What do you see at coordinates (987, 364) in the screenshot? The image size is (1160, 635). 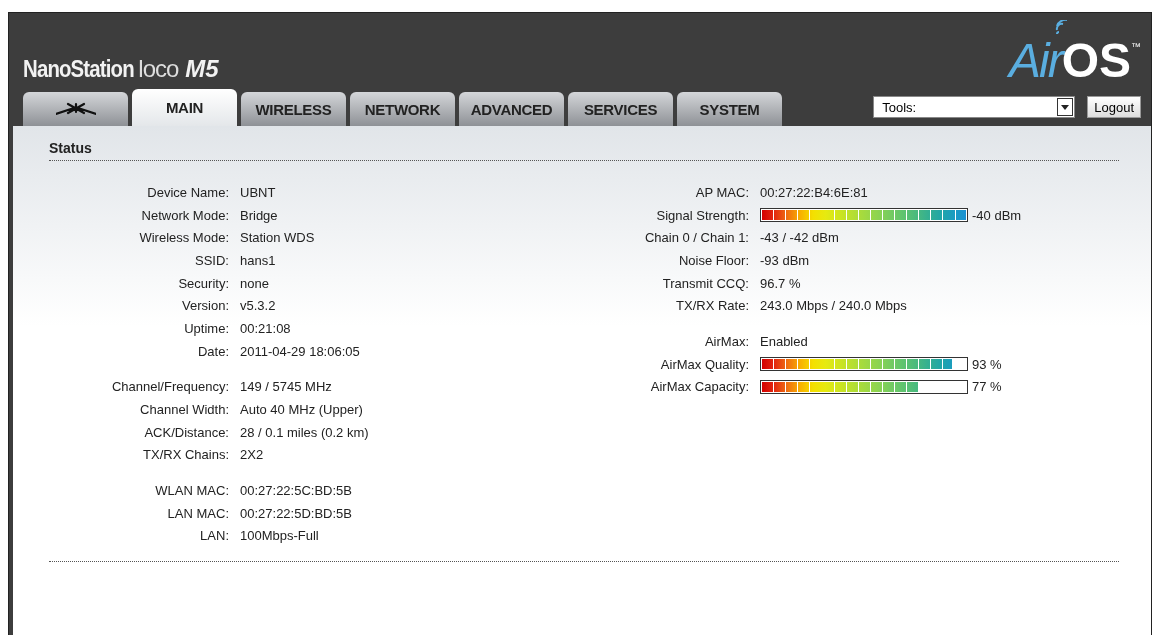 I see `status-value: 93 %` at bounding box center [987, 364].